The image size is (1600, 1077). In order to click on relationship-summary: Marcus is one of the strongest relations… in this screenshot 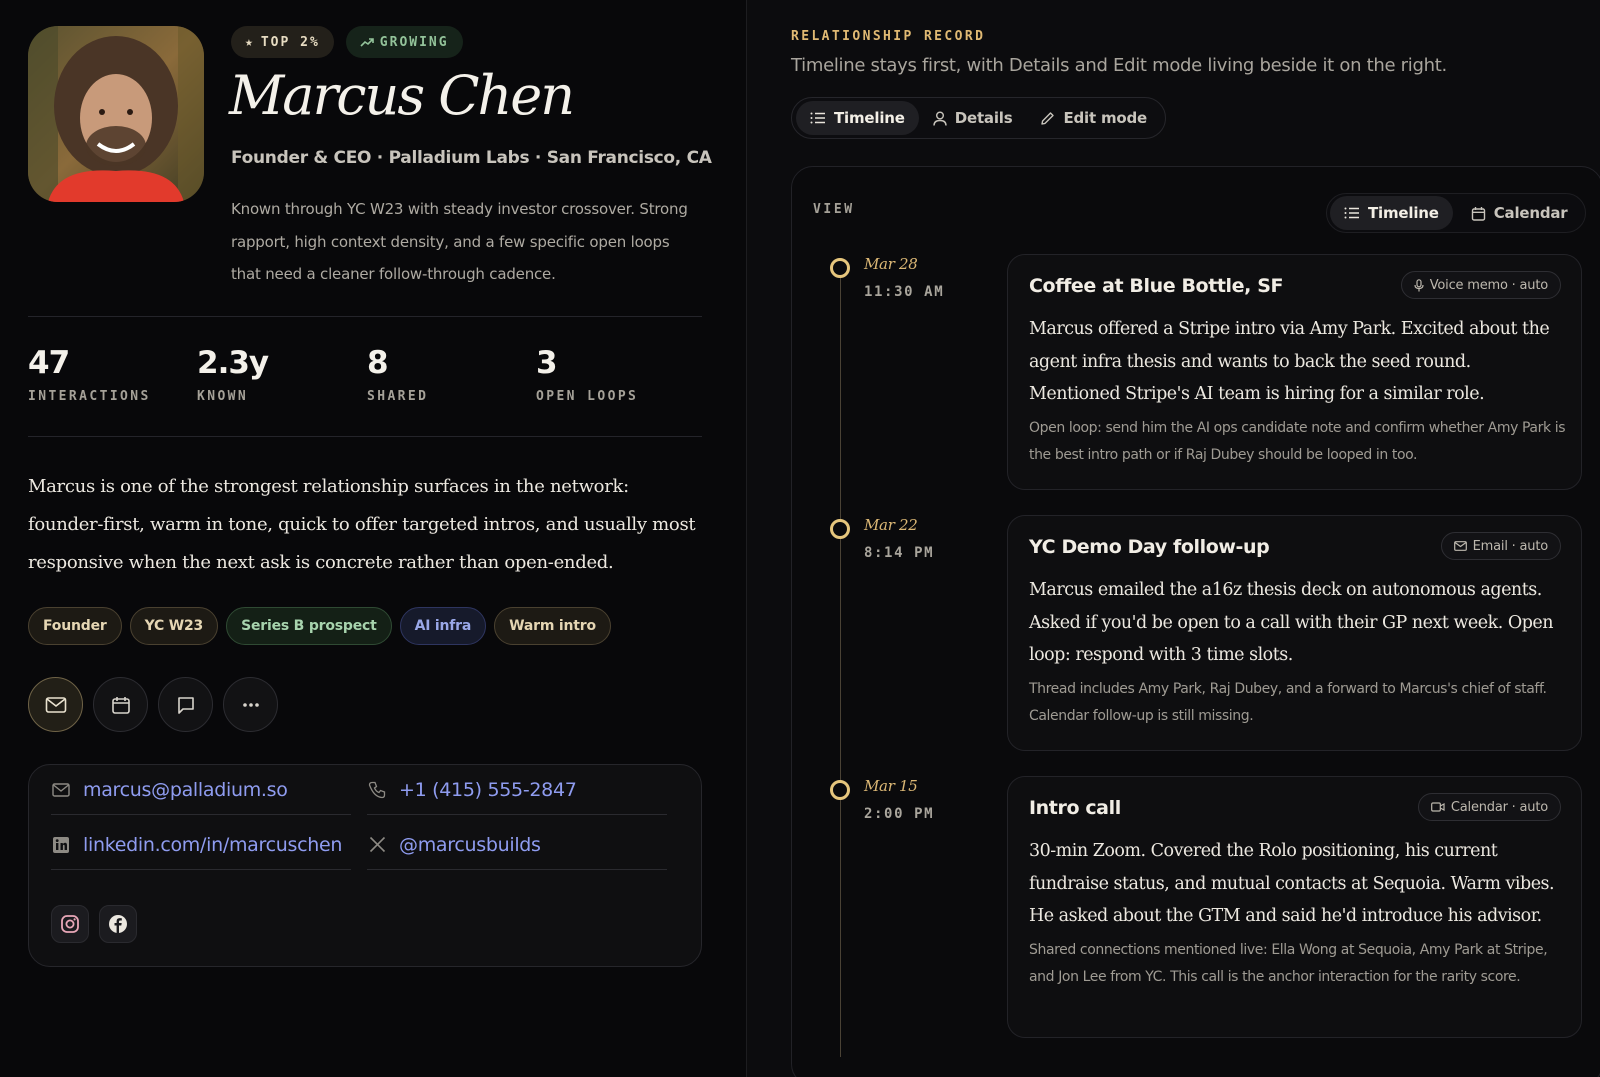, I will do `click(362, 524)`.